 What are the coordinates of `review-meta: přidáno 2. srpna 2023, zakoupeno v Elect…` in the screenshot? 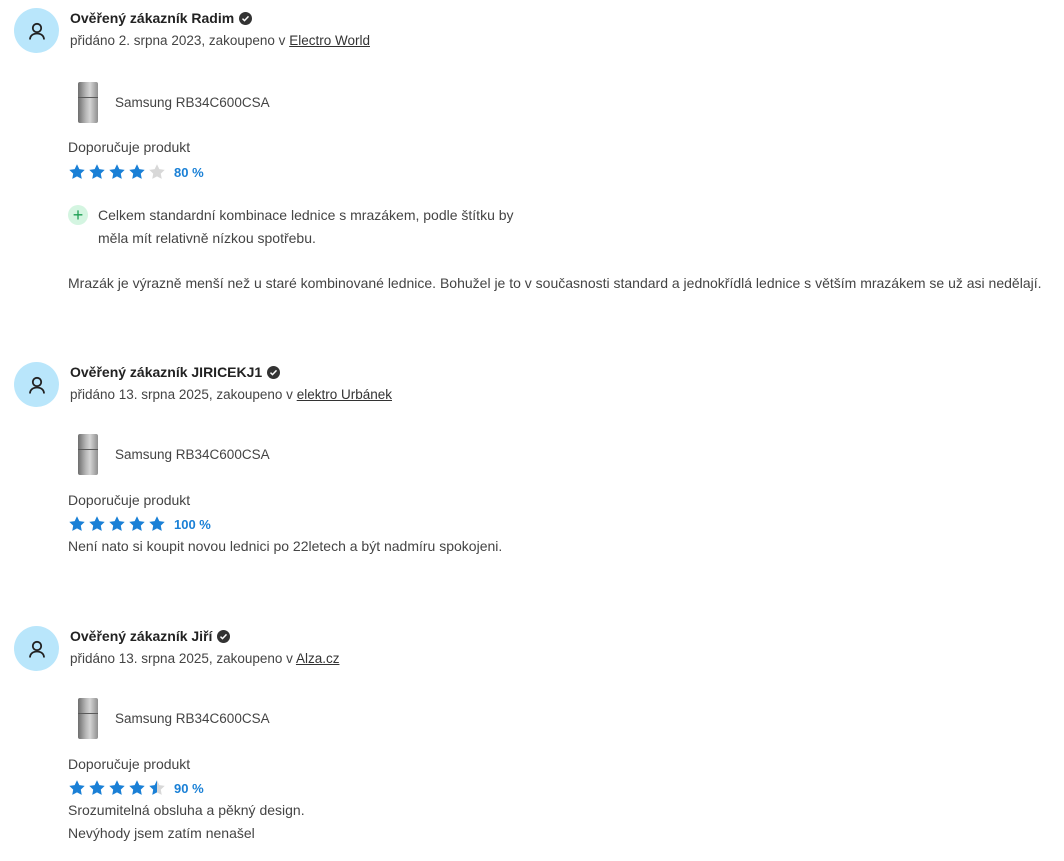 It's located at (220, 40).